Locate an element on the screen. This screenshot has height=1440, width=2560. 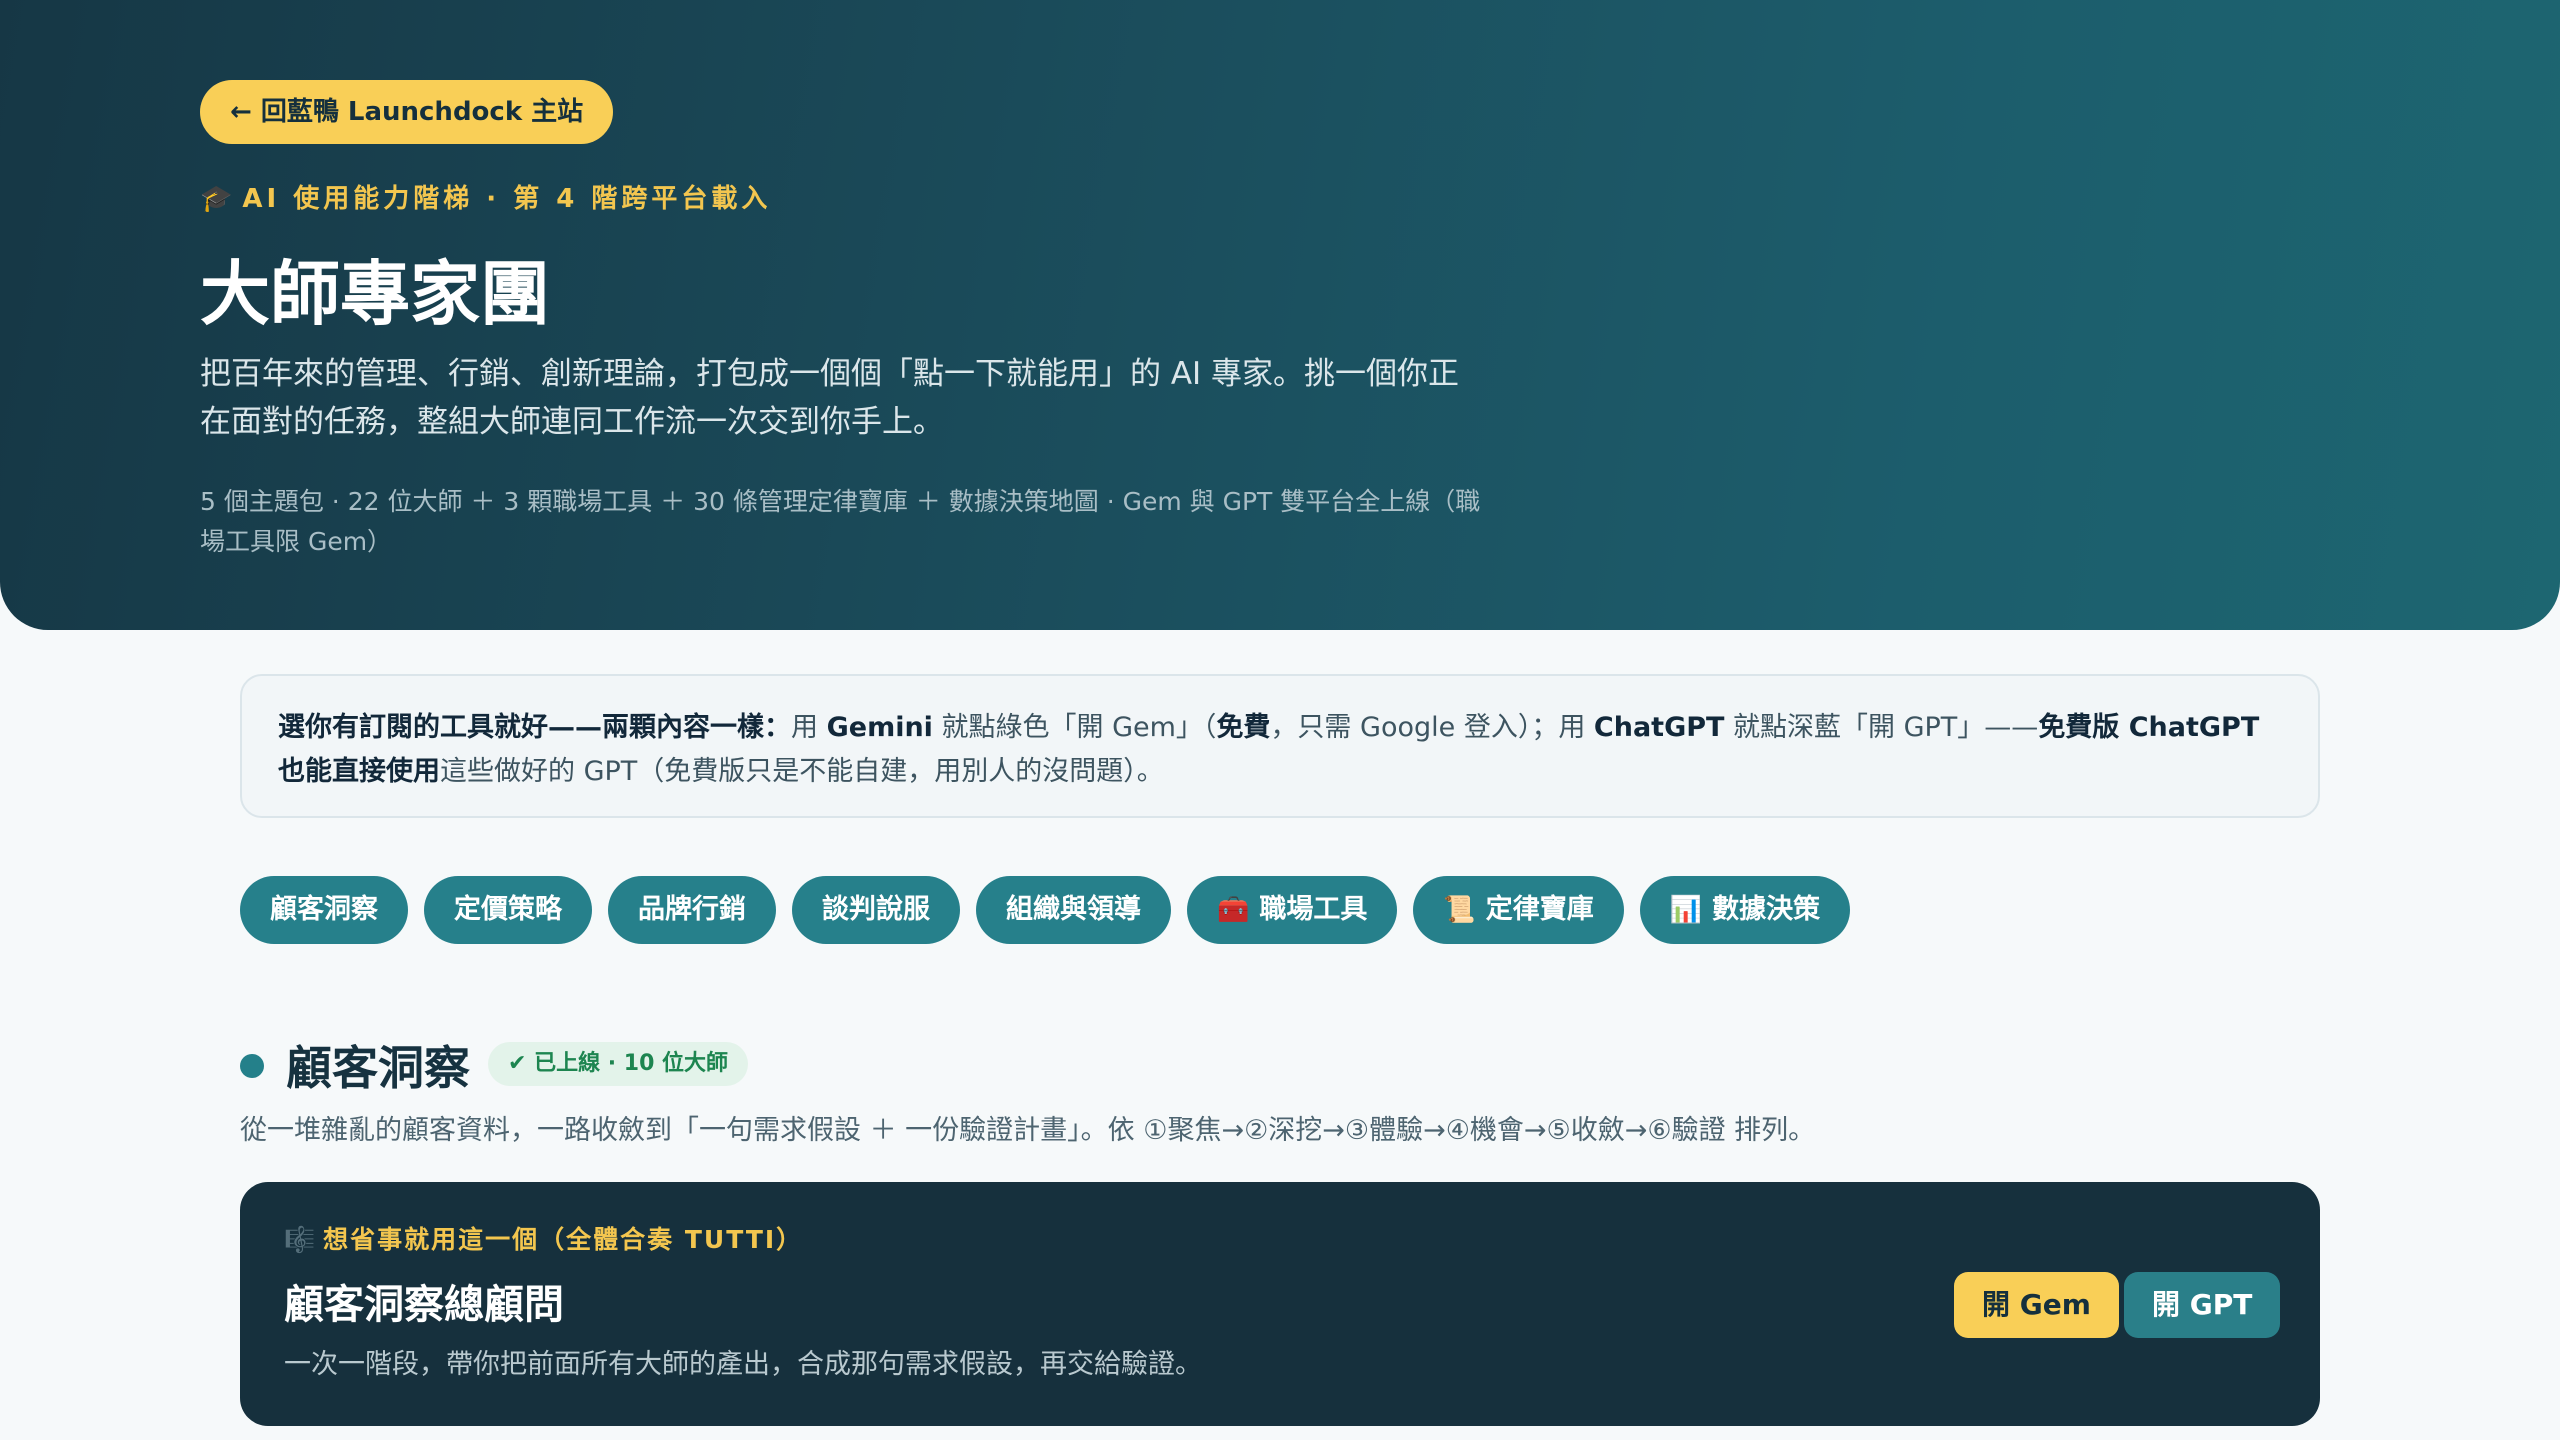
graduation-cap-icon: 🎓 is located at coordinates (216, 199).